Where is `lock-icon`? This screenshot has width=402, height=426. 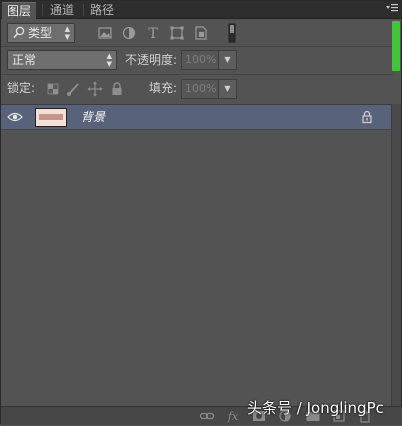 lock-icon is located at coordinates (367, 117).